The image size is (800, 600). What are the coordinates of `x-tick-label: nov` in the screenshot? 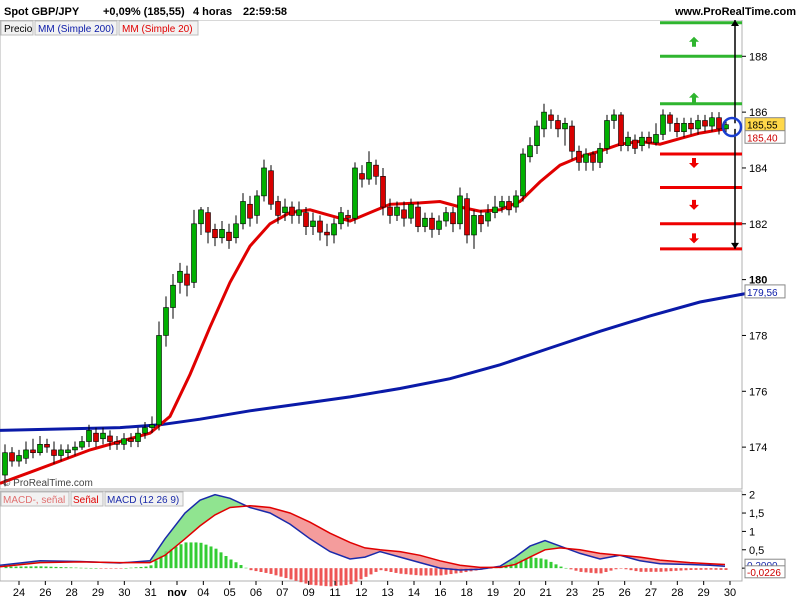 It's located at (177, 593).